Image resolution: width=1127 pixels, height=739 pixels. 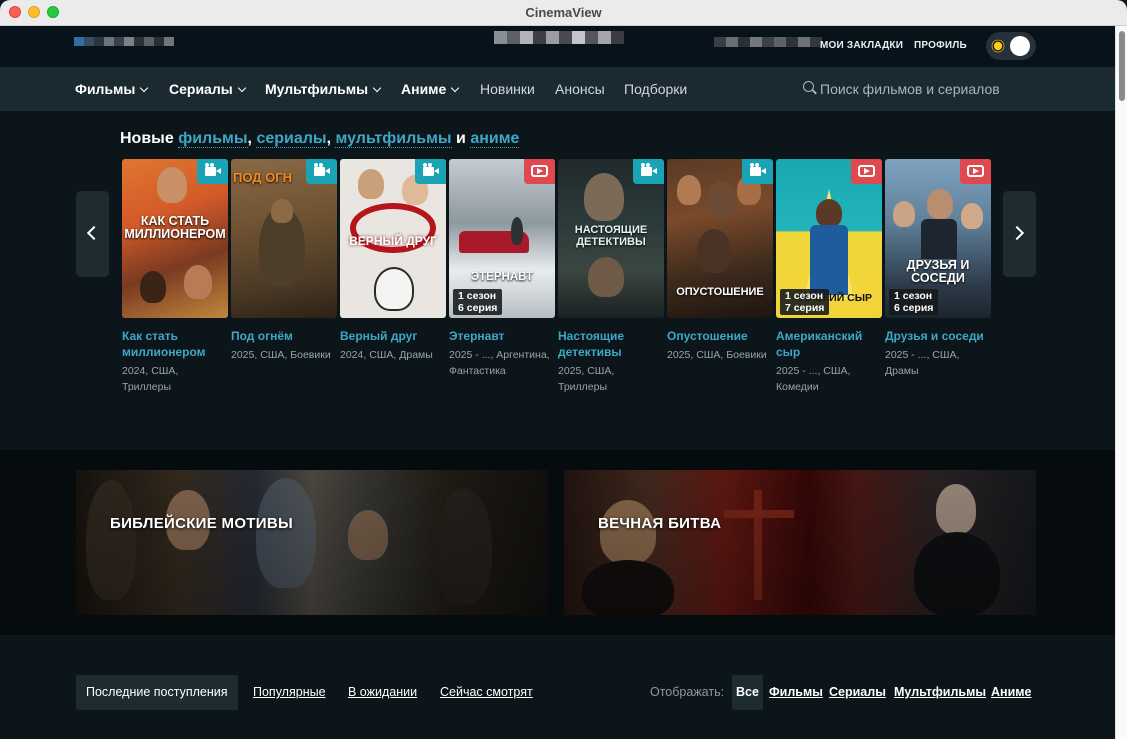 I want to click on site-header: МОИ ЗАКЛАДКИ ПРОФИЛЬ, so click(x=557, y=46).